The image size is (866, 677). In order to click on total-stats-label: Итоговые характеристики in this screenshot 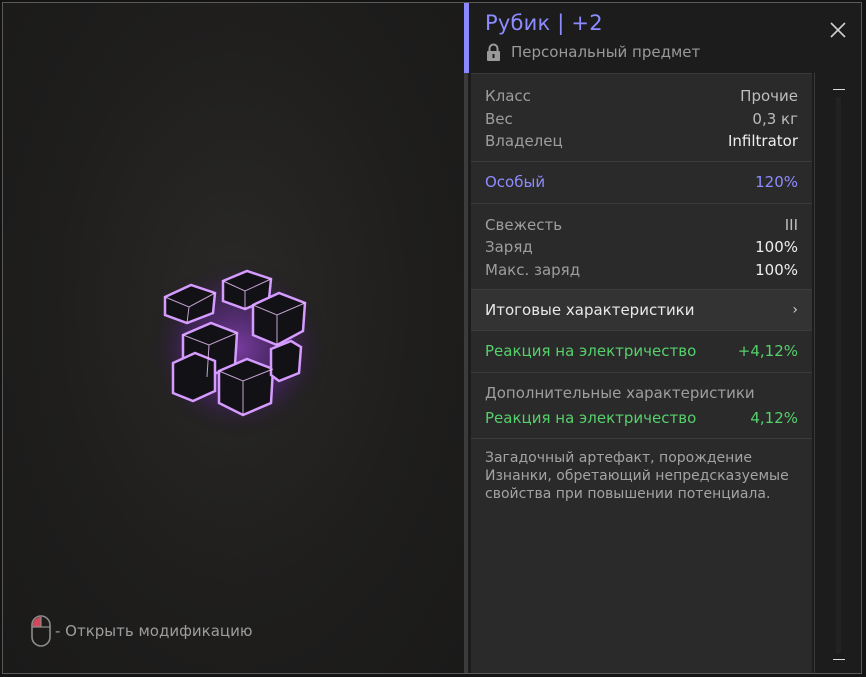, I will do `click(590, 310)`.